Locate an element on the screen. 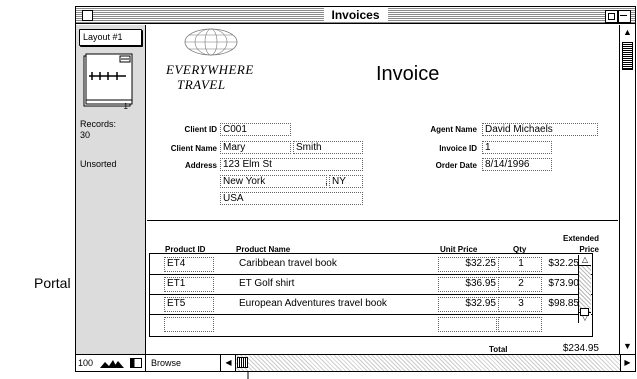 This screenshot has height=379, width=637. scroll-up-icon: ▲ is located at coordinates (627, 32).